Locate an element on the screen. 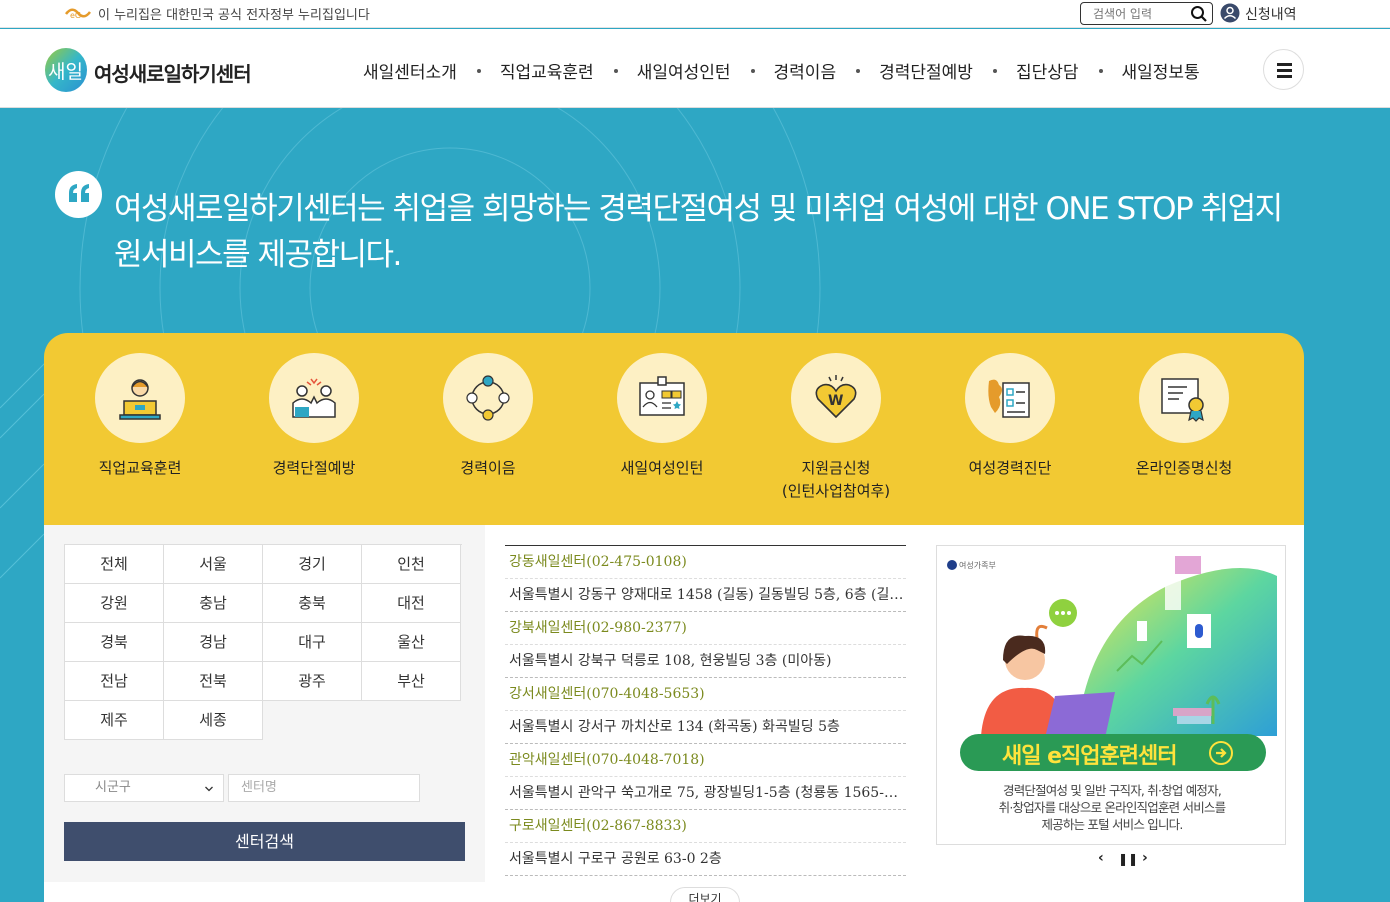 The image size is (1390, 902). quick-link-label: 새일여성인턴 is located at coordinates (662, 468).